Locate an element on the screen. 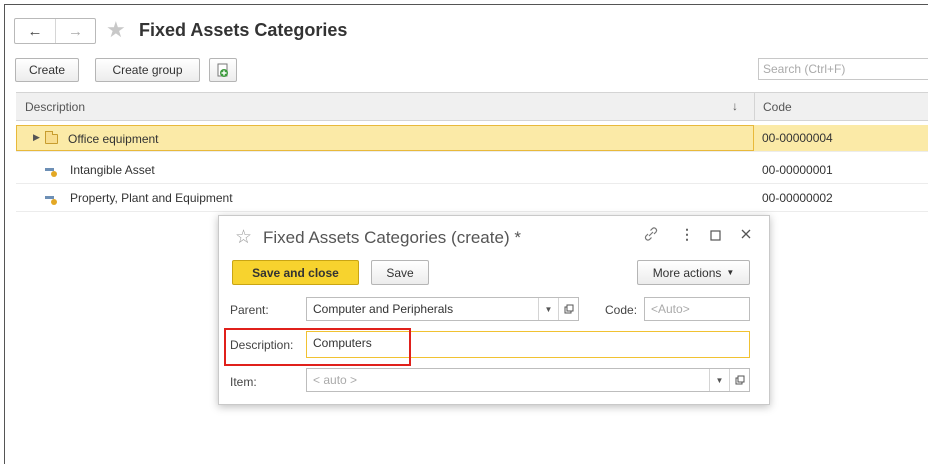 This screenshot has height=464, width=928. parent-label: Parent: is located at coordinates (249, 310).